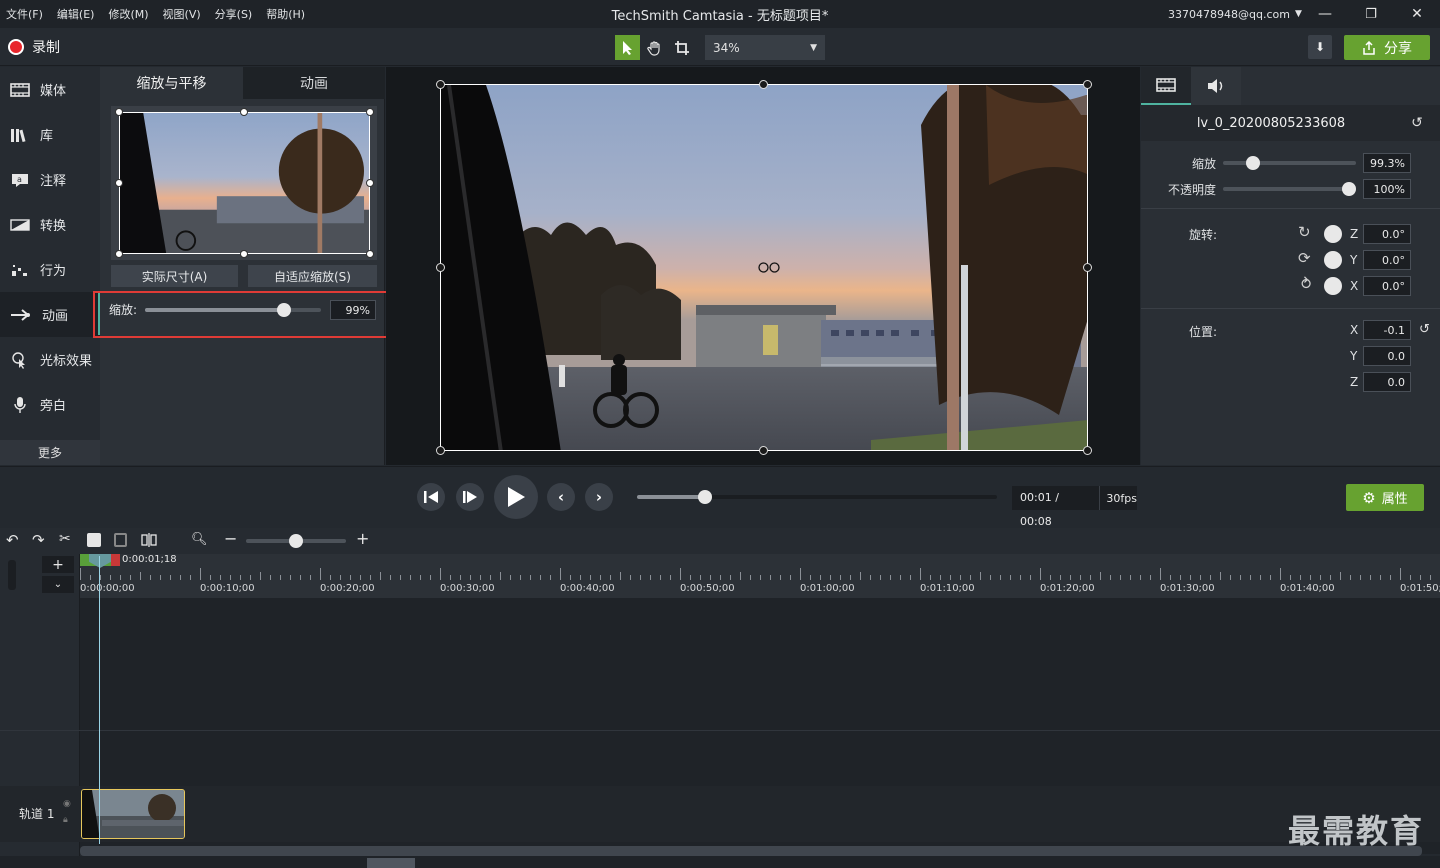  Describe the element at coordinates (1387, 163) in the screenshot. I see `prop-scale-input: 99.3%` at that location.